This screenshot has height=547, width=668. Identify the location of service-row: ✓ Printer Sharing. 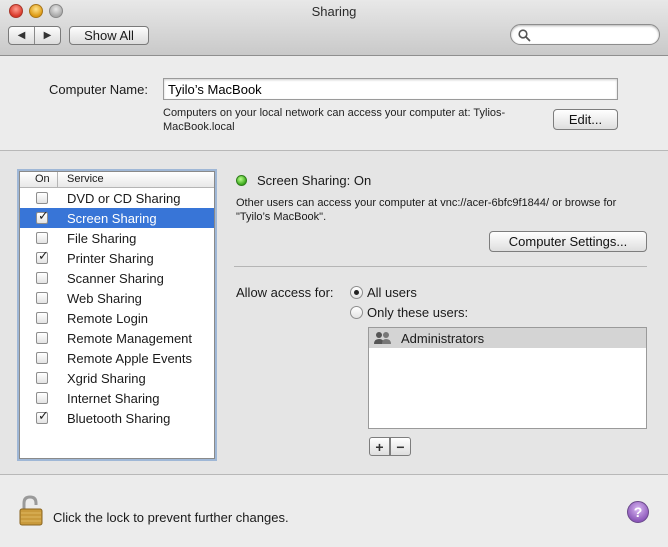
(117, 258).